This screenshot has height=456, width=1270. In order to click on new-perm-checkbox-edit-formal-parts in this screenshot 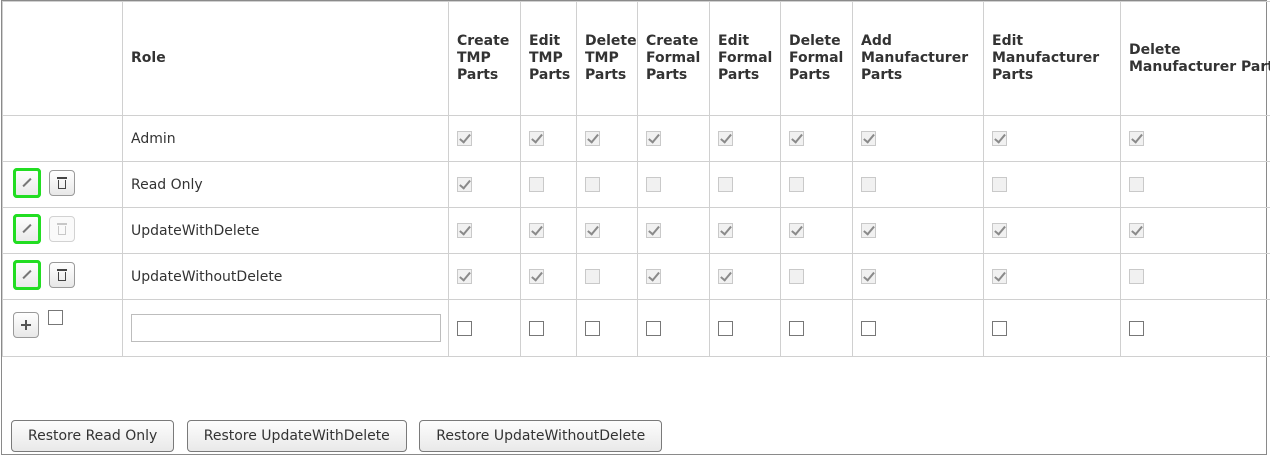, I will do `click(725, 328)`.